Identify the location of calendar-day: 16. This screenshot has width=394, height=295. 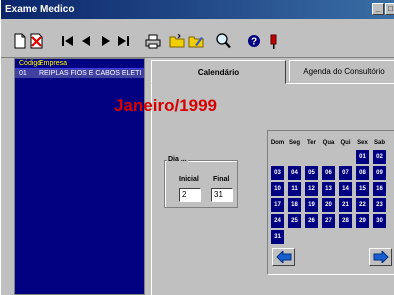
(379, 189).